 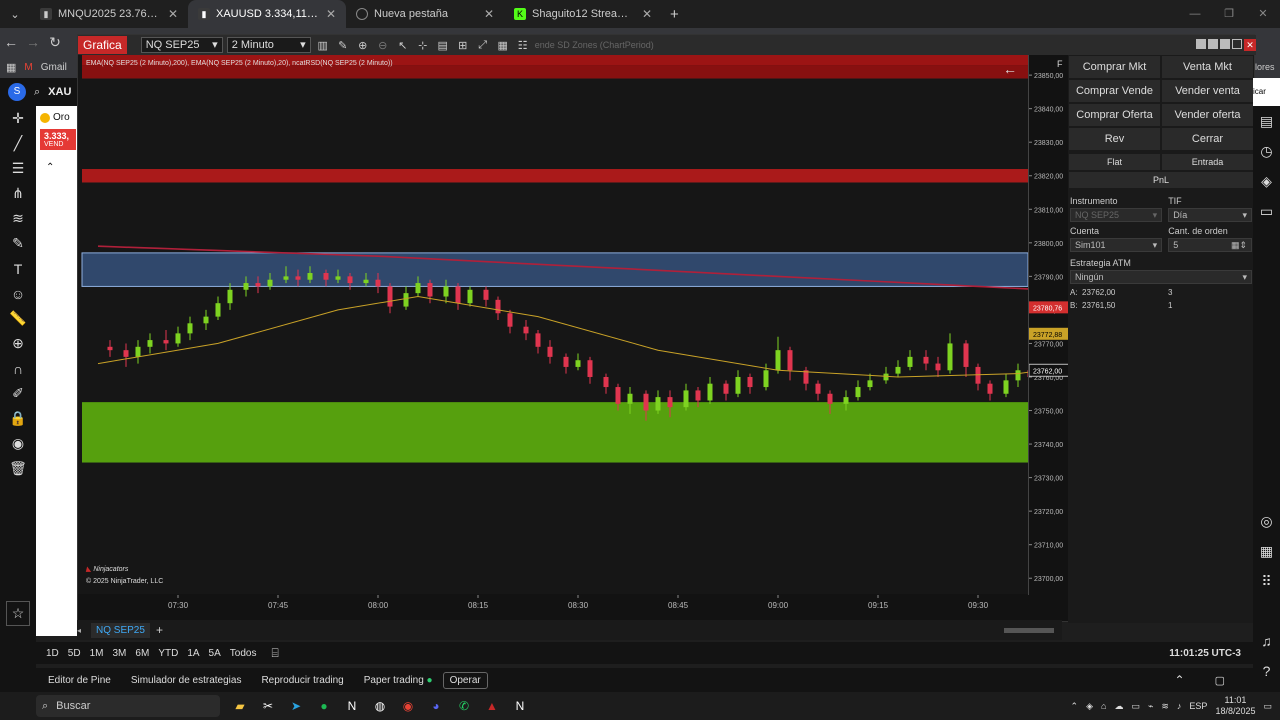 What do you see at coordinates (59, 92) in the screenshot?
I see `search-text: XAU` at bounding box center [59, 92].